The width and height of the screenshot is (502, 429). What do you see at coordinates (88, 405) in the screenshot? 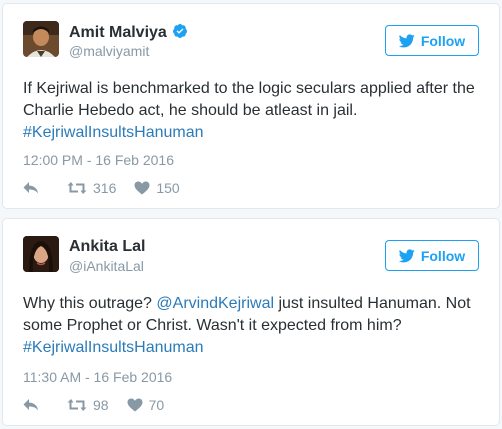
I see `retweet-button: 98` at bounding box center [88, 405].